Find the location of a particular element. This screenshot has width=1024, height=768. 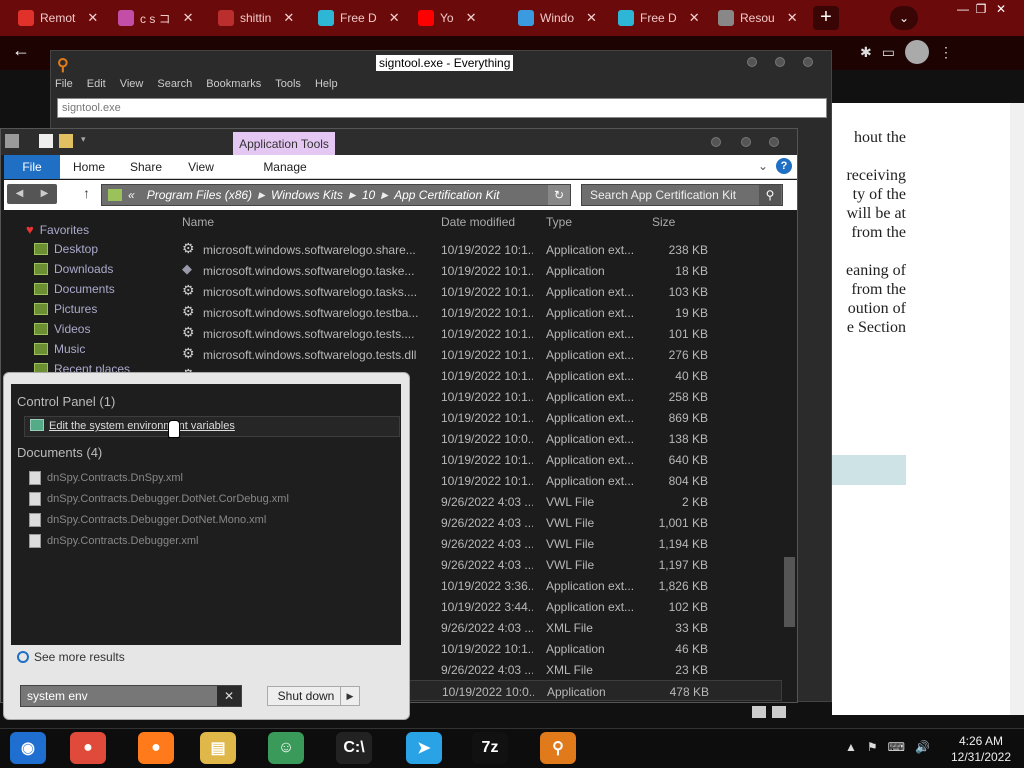

nav-item-videos: Videos is located at coordinates (62, 329).